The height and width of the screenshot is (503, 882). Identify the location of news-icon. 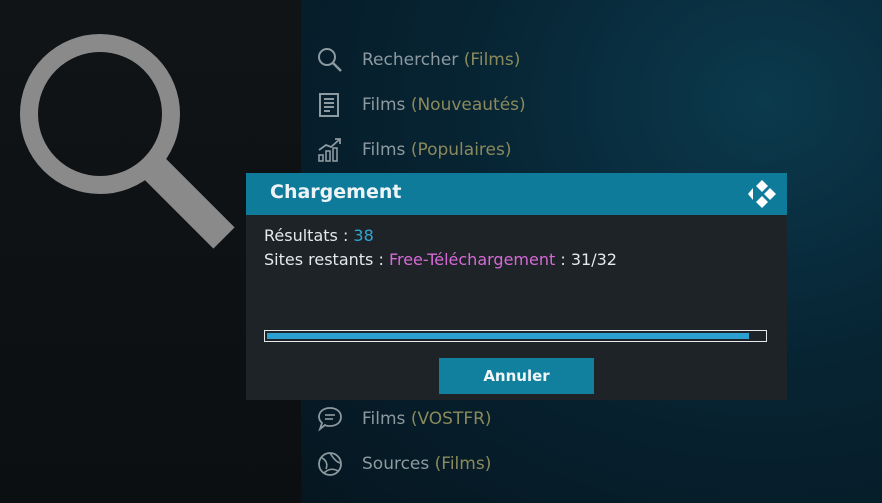
(330, 105).